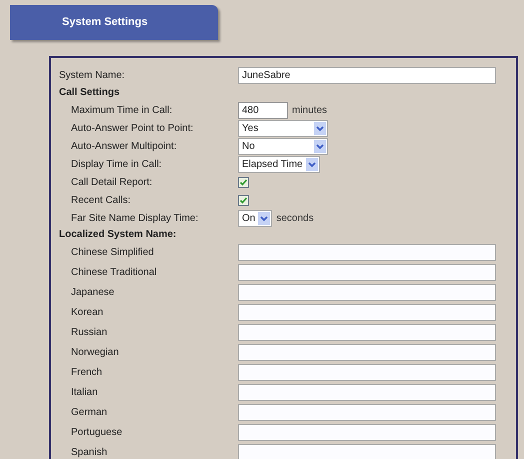  What do you see at coordinates (87, 373) in the screenshot?
I see `field-label: French` at bounding box center [87, 373].